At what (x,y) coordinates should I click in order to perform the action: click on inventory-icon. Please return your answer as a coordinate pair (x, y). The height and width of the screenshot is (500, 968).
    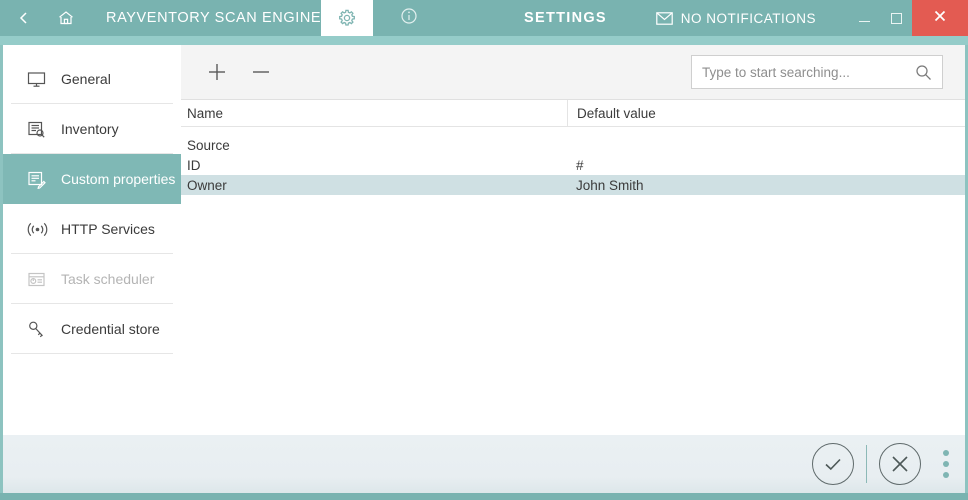
    Looking at the image, I should click on (40, 129).